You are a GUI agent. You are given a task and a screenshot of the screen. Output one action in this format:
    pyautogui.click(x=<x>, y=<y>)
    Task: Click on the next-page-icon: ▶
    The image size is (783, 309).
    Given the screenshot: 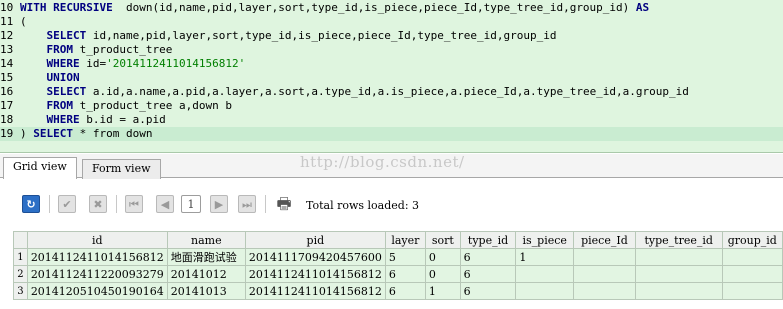 What is the action you would take?
    pyautogui.click(x=219, y=204)
    